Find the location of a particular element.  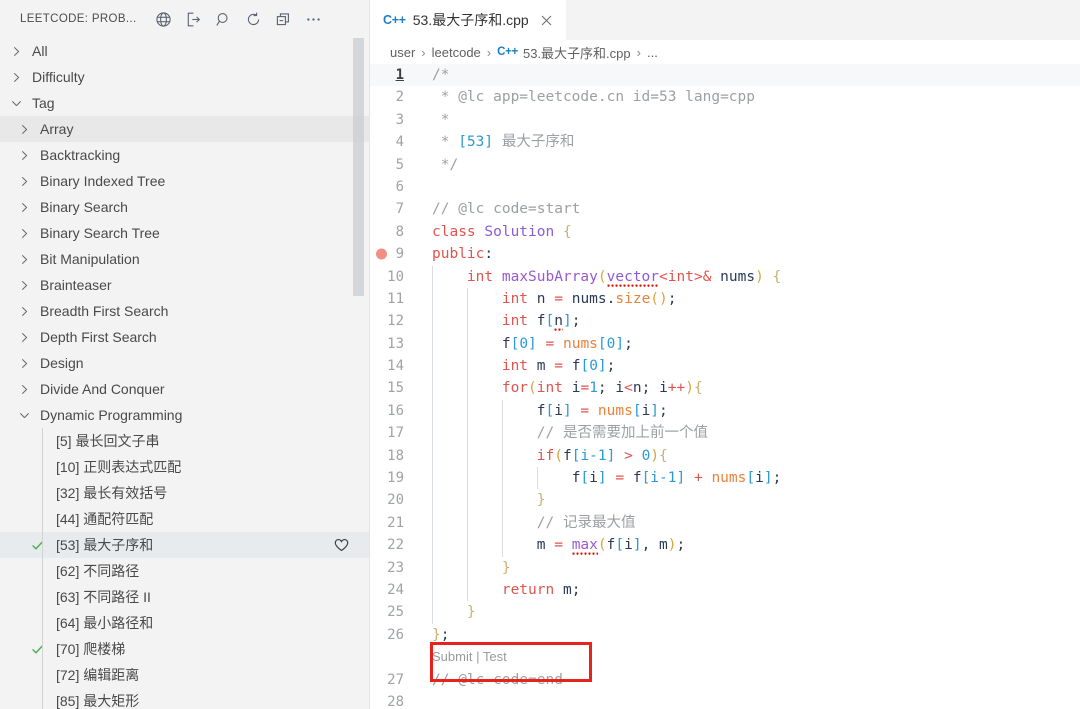

tree-item-binary-search: Binary Search is located at coordinates (184, 207).